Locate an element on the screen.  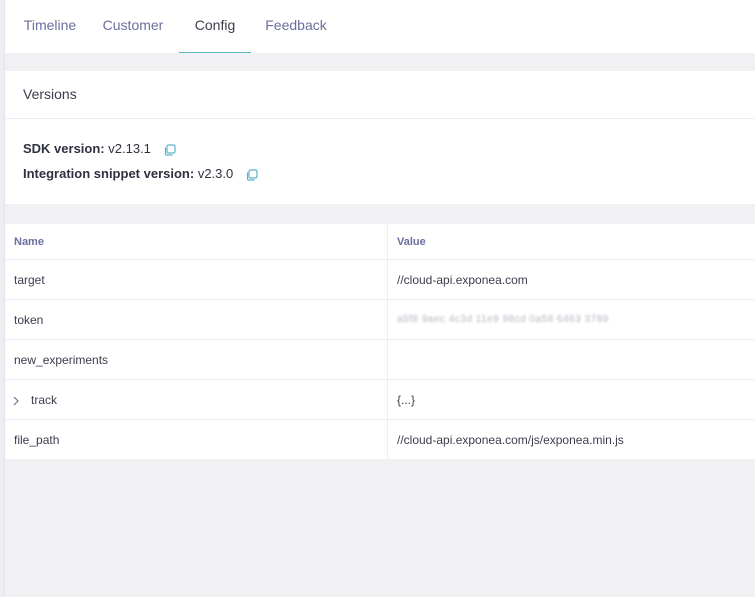
sdk-version-line: SDK version: v2.13.1 is located at coordinates (100, 149).